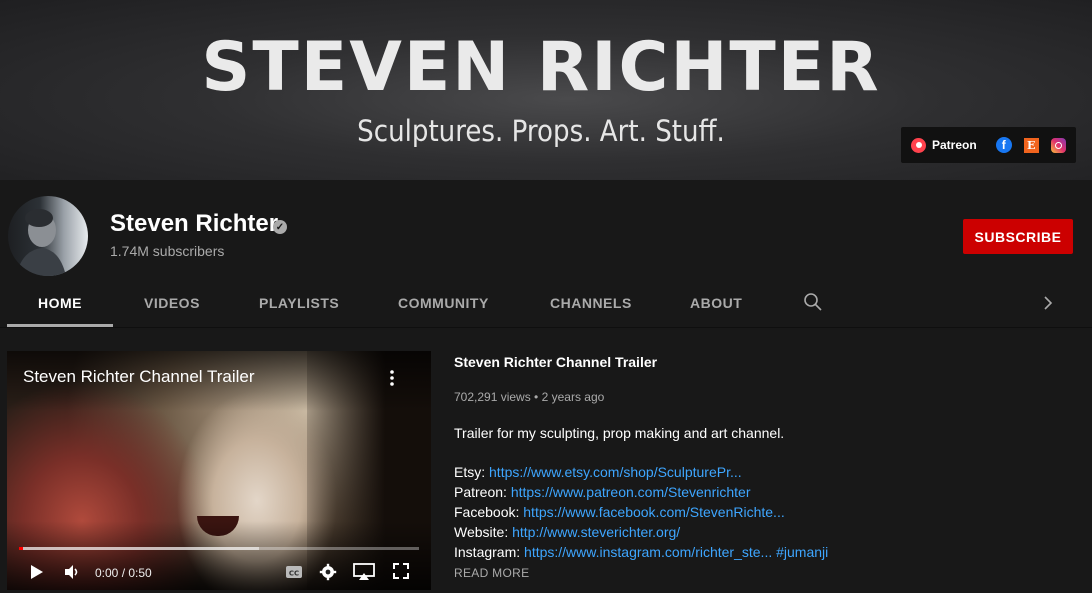  What do you see at coordinates (1058, 145) in the screenshot?
I see `instagram-icon` at bounding box center [1058, 145].